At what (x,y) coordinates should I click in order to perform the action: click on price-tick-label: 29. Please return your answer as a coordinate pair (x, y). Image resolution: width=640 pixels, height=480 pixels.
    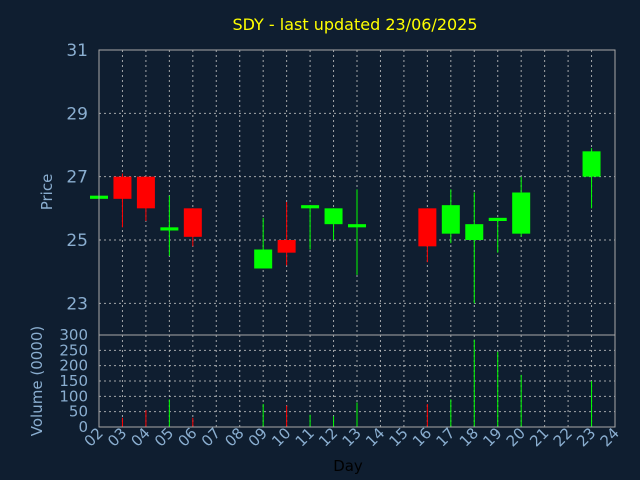
    Looking at the image, I should click on (77, 114).